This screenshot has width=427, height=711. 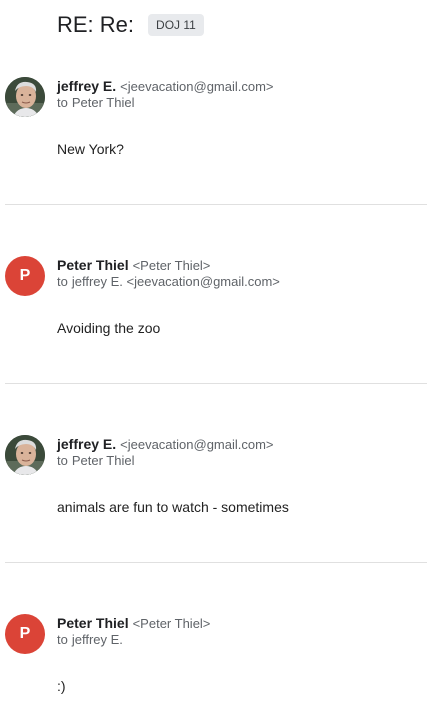 What do you see at coordinates (109, 328) in the screenshot?
I see `message-body: Avoiding the zoo` at bounding box center [109, 328].